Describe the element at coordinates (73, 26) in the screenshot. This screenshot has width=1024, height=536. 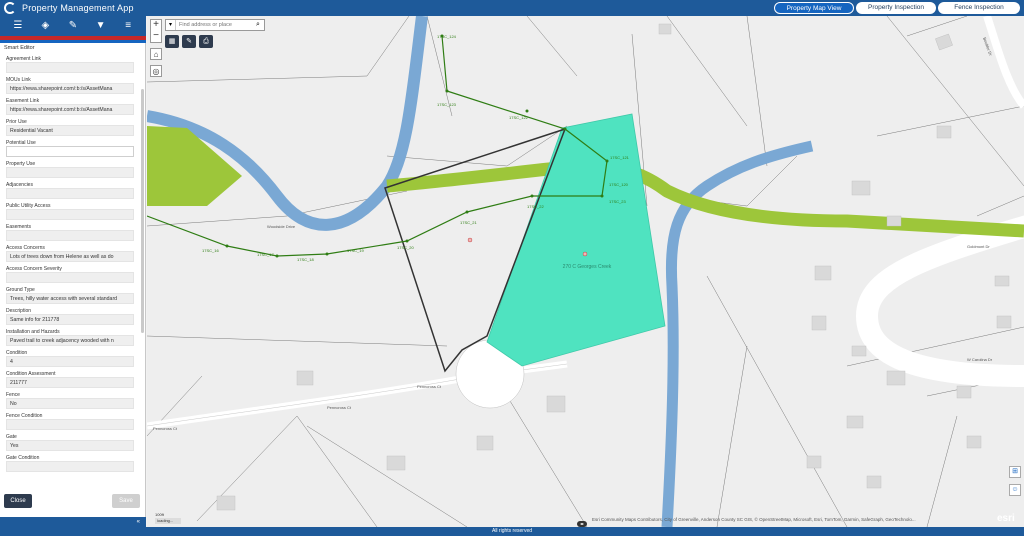
I see `measure-icon: ✎` at that location.